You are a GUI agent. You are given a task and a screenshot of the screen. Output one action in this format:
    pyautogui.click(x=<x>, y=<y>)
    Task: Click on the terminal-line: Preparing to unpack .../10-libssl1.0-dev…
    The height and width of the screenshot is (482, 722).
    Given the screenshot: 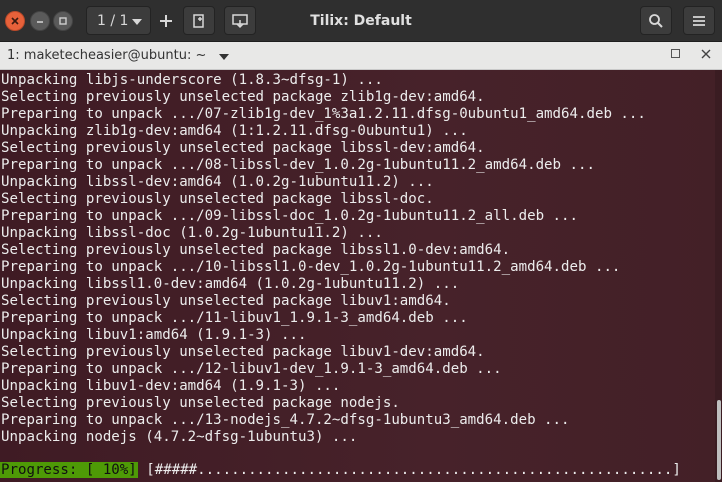 What is the action you would take?
    pyautogui.click(x=311, y=267)
    